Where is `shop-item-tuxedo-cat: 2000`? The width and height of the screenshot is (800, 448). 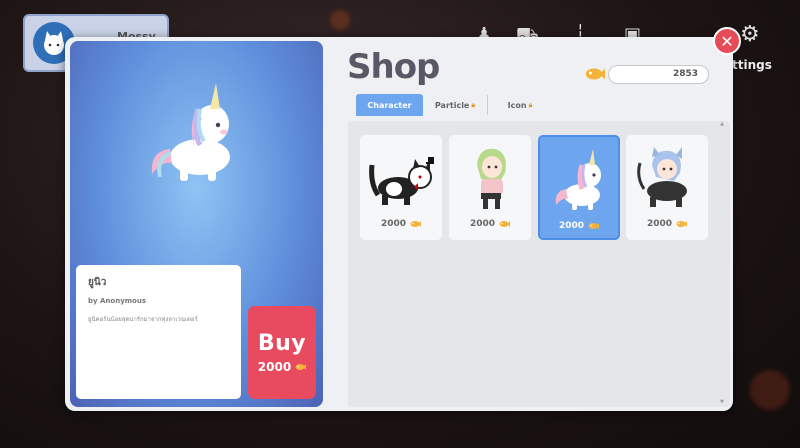 shop-item-tuxedo-cat: 2000 is located at coordinates (401, 187).